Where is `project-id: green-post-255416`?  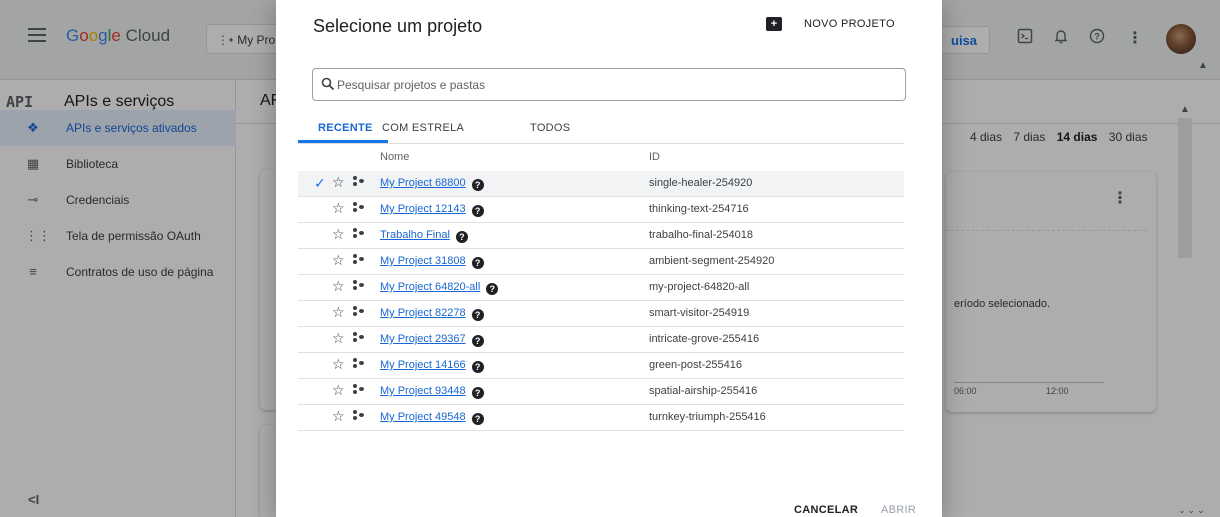
project-id: green-post-255416 is located at coordinates (695, 365).